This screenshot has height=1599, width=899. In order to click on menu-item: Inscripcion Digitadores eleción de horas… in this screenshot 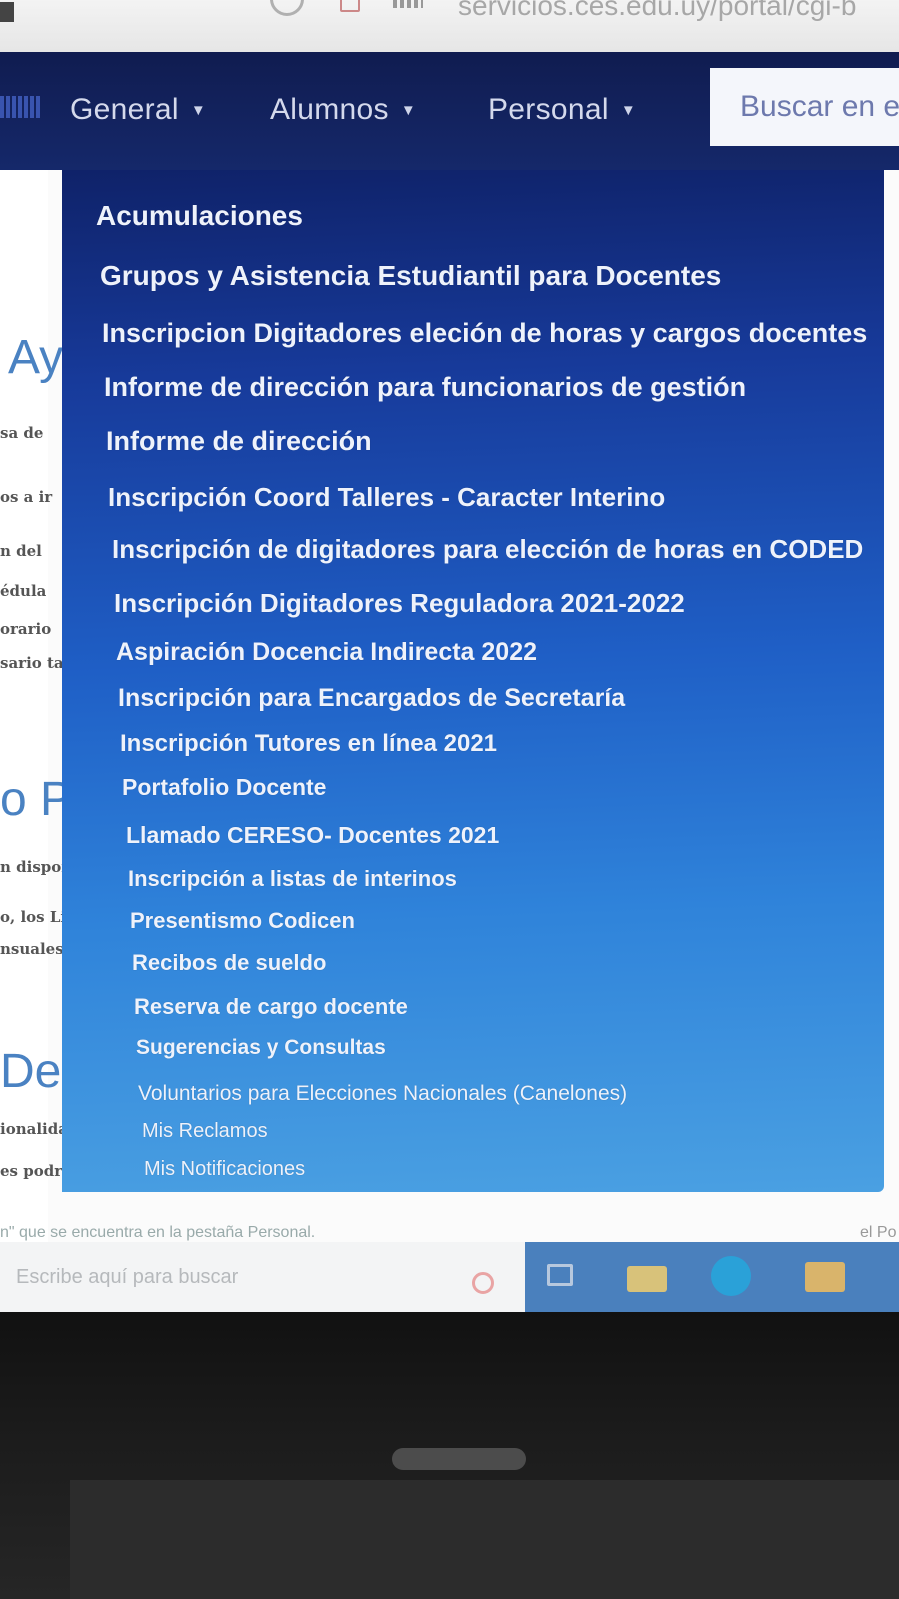, I will do `click(484, 333)`.